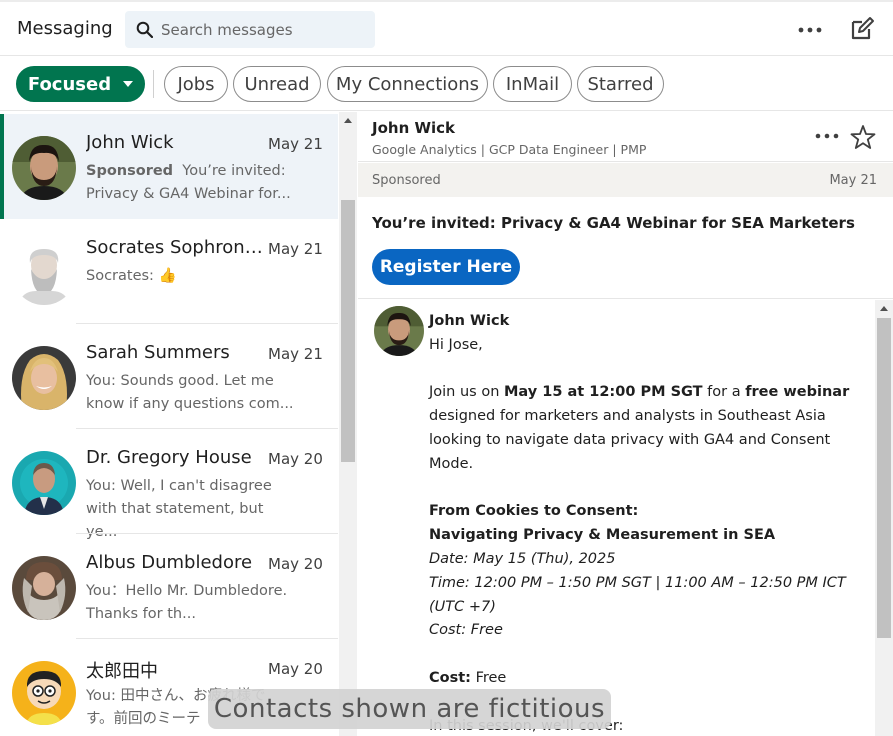 Image resolution: width=893 pixels, height=736 pixels. I want to click on filter-jobs: Jobs, so click(196, 84).